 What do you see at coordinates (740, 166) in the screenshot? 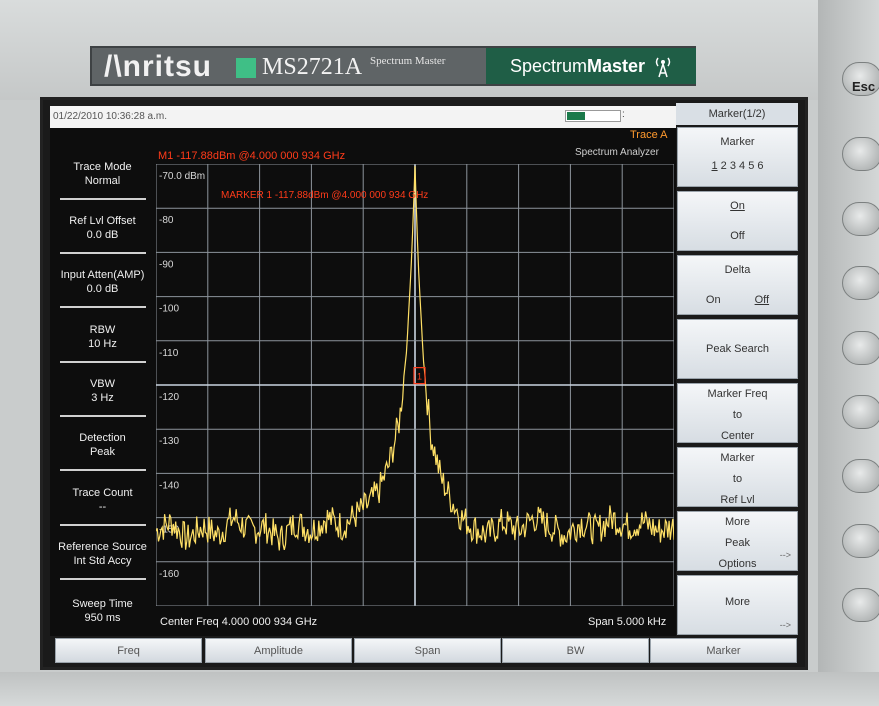
I see `marker-other-numbers: 2 3 4 5 6` at bounding box center [740, 166].